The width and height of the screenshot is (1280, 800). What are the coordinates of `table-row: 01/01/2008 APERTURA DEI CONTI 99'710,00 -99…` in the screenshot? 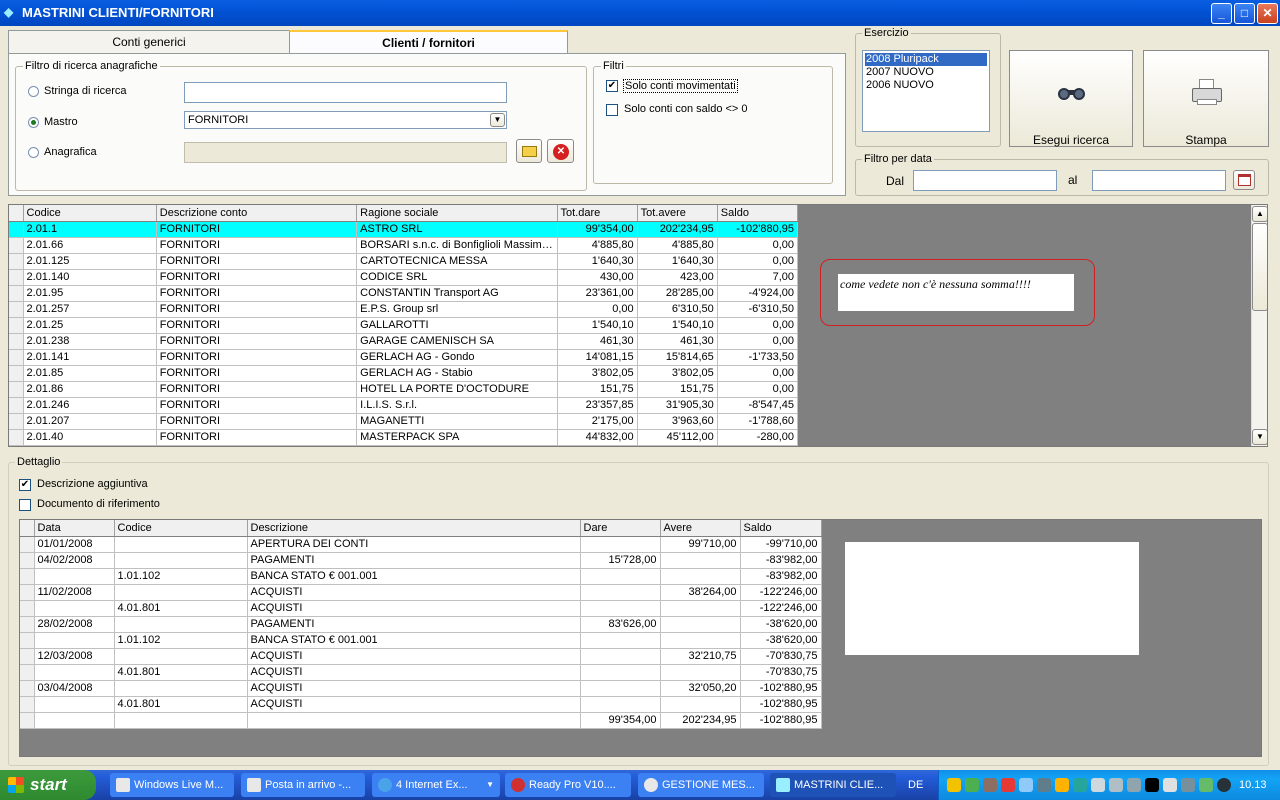 It's located at (421, 544).